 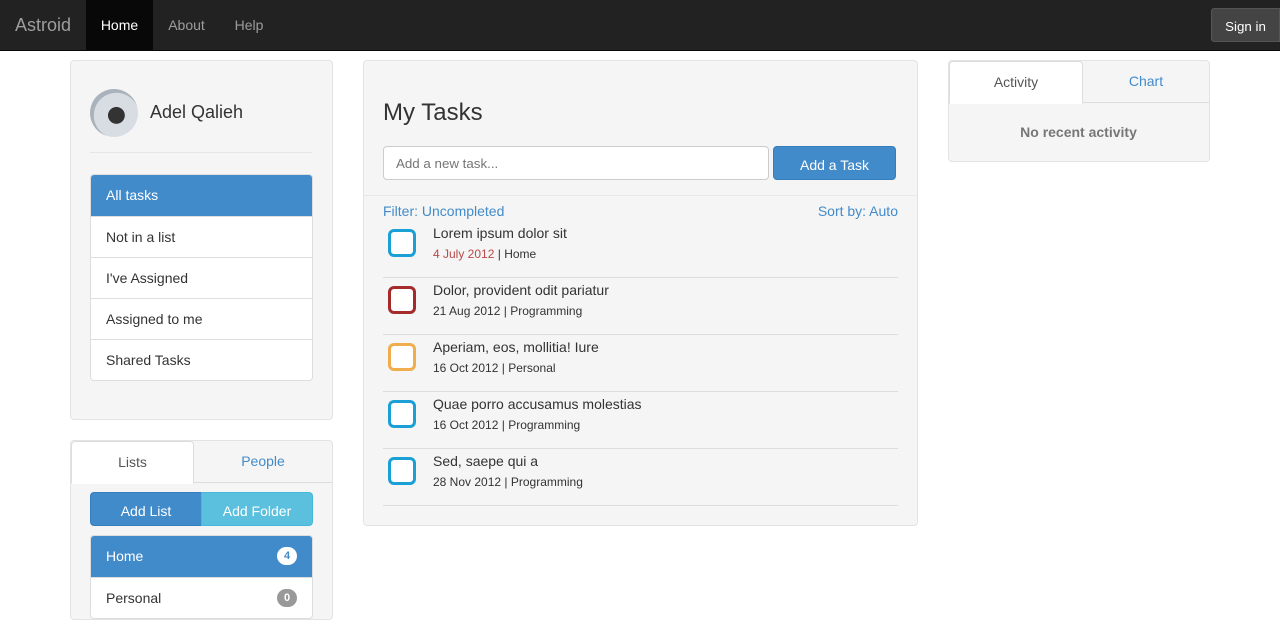 I want to click on user-profile: Adel Qalieh, so click(x=201, y=121).